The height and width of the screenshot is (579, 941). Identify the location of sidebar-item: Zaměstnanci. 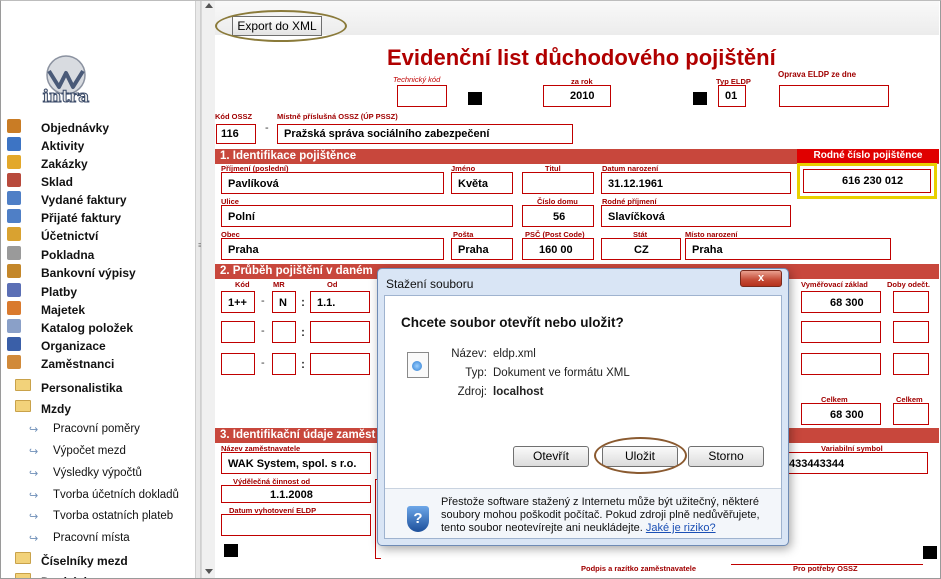
(100, 363).